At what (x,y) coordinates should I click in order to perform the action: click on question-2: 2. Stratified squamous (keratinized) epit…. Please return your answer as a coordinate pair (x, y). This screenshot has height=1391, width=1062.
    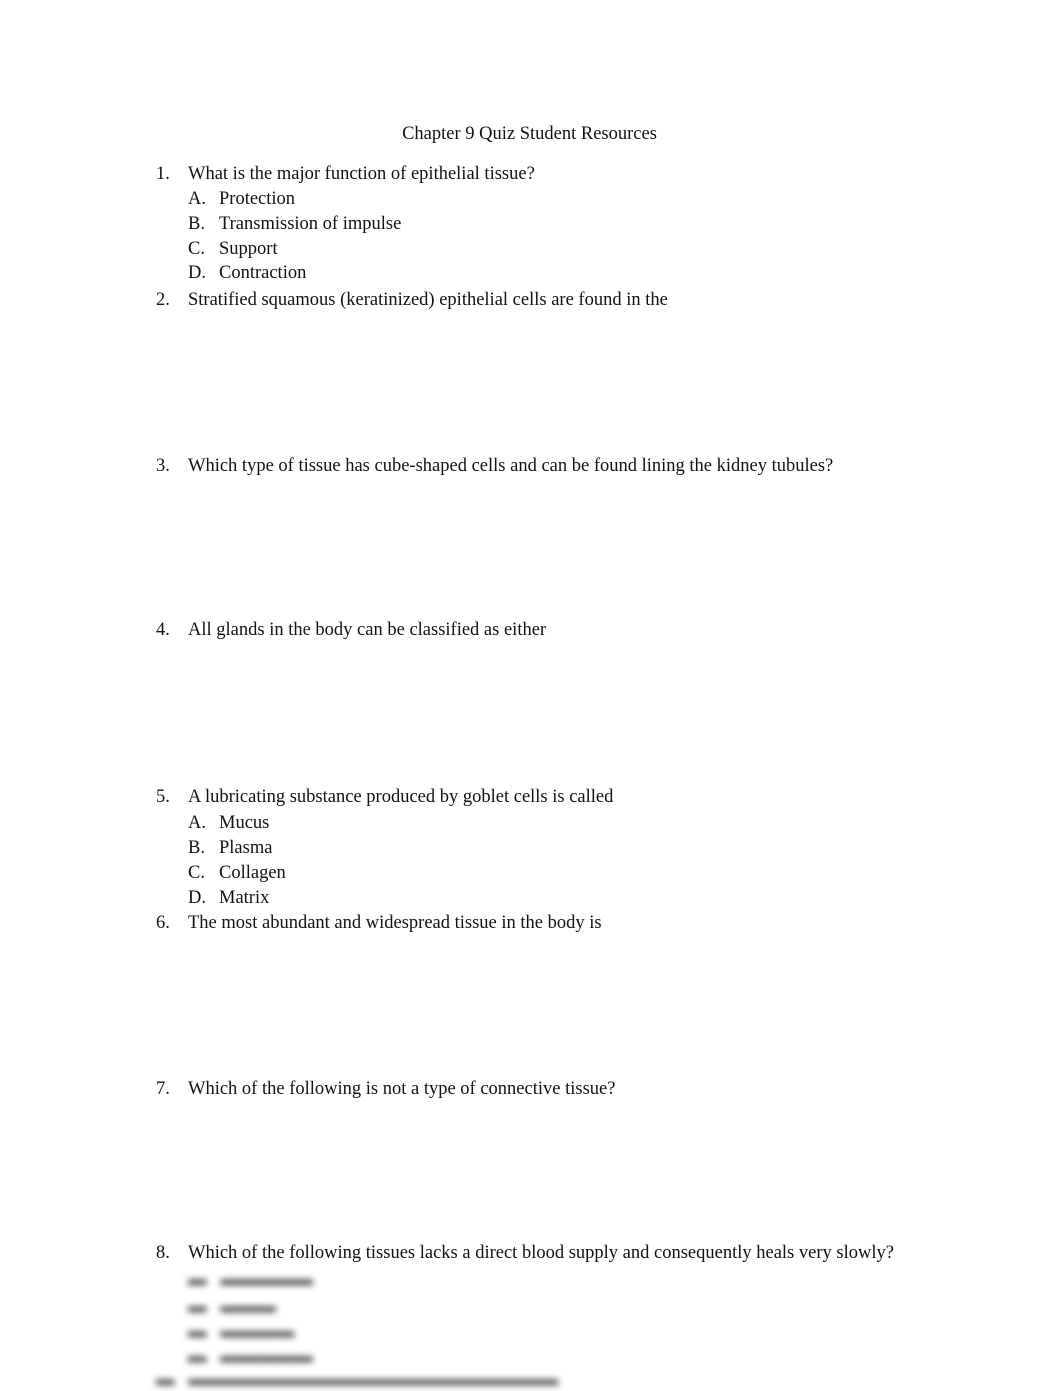
    Looking at the image, I should click on (412, 300).